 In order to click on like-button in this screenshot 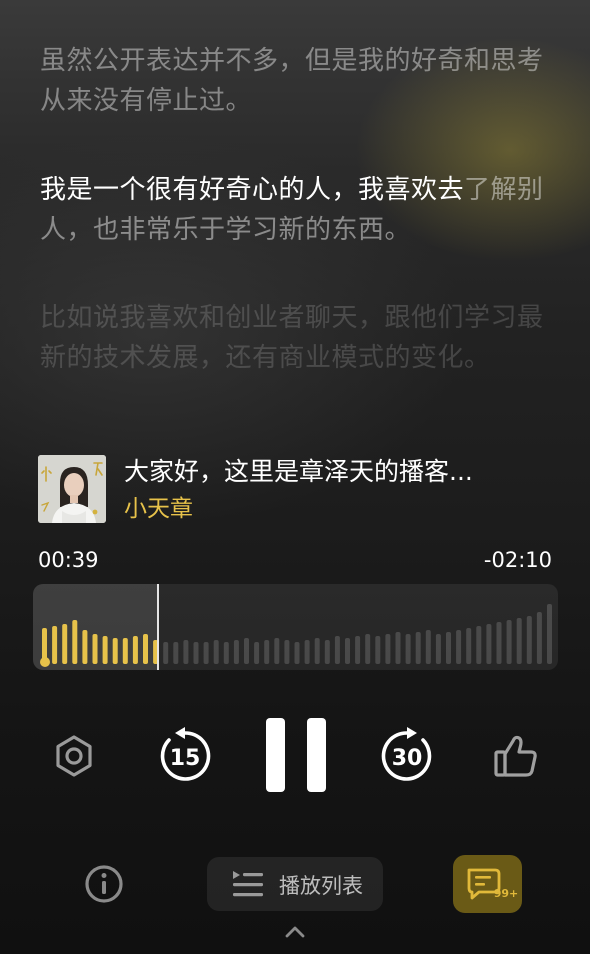, I will do `click(516, 758)`.